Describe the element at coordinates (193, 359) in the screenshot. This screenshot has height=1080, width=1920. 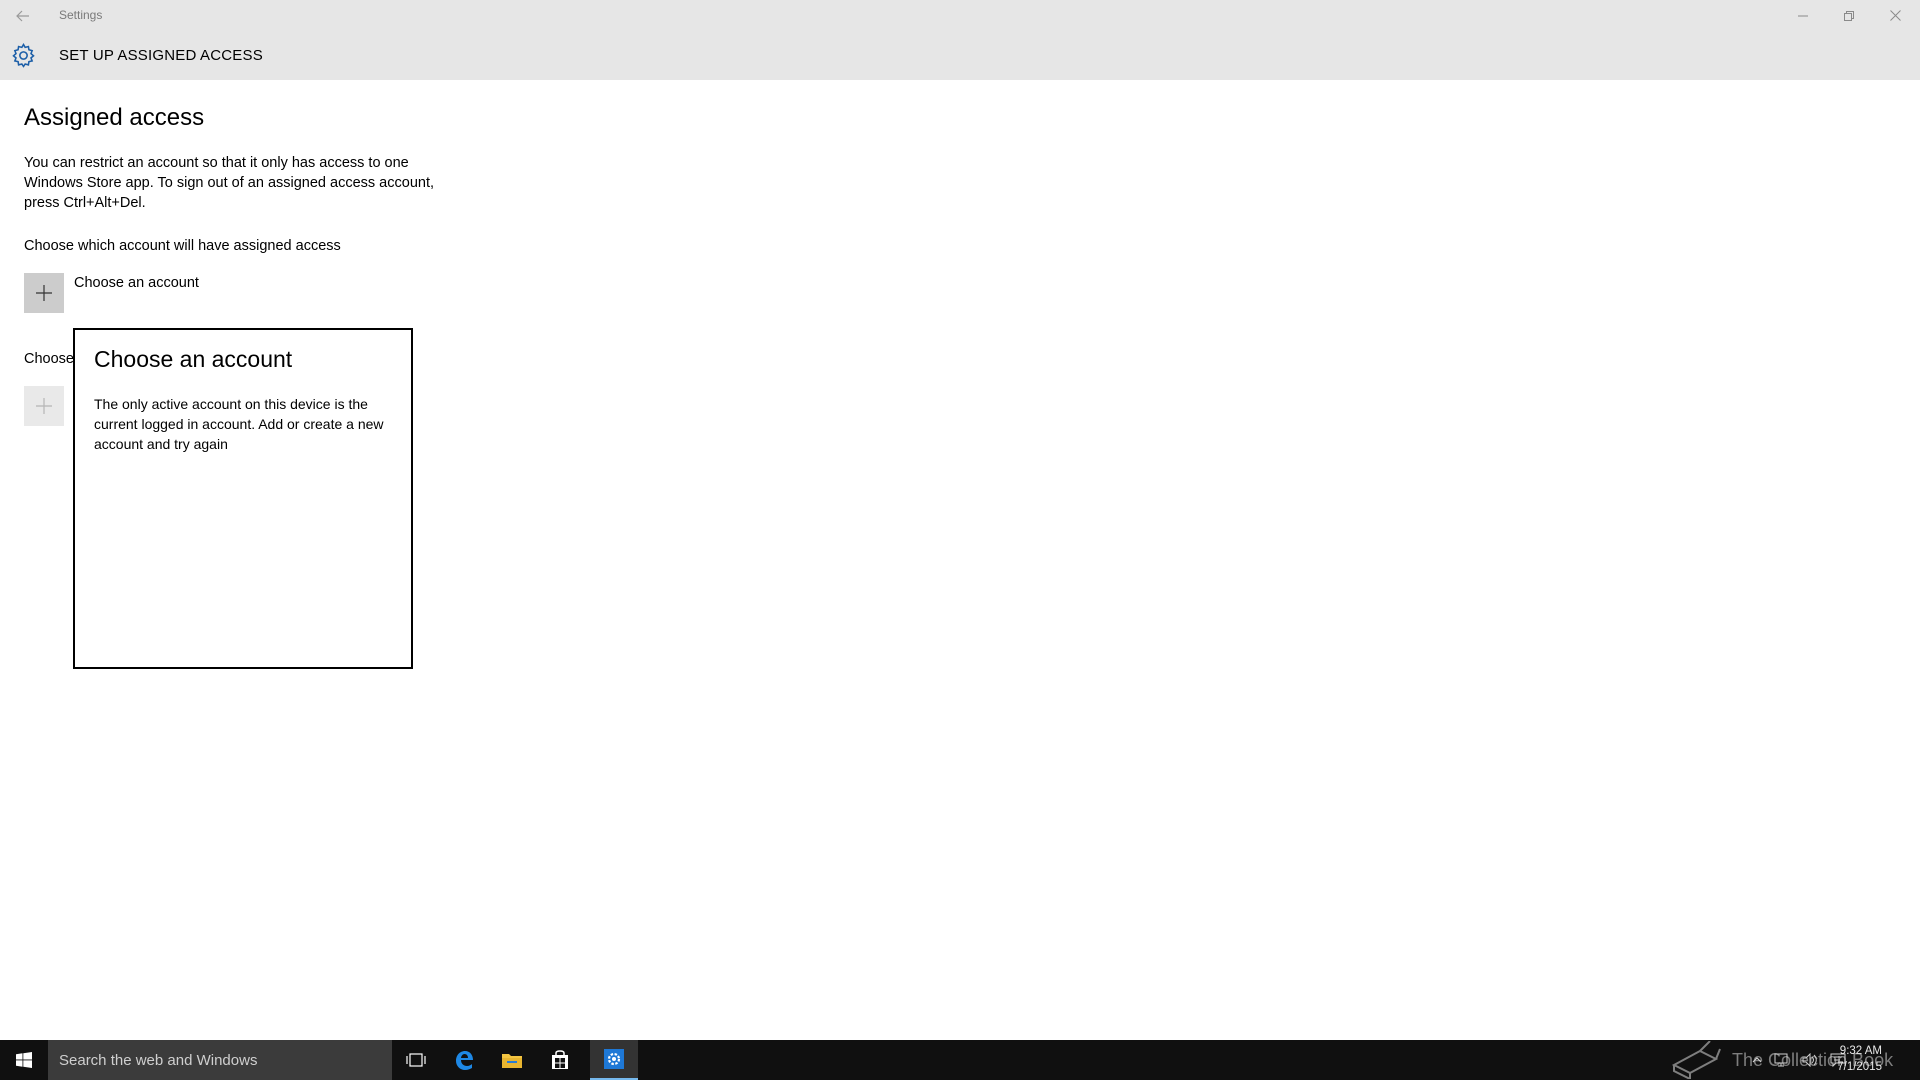
I see `flyout-title: Choose an account` at that location.